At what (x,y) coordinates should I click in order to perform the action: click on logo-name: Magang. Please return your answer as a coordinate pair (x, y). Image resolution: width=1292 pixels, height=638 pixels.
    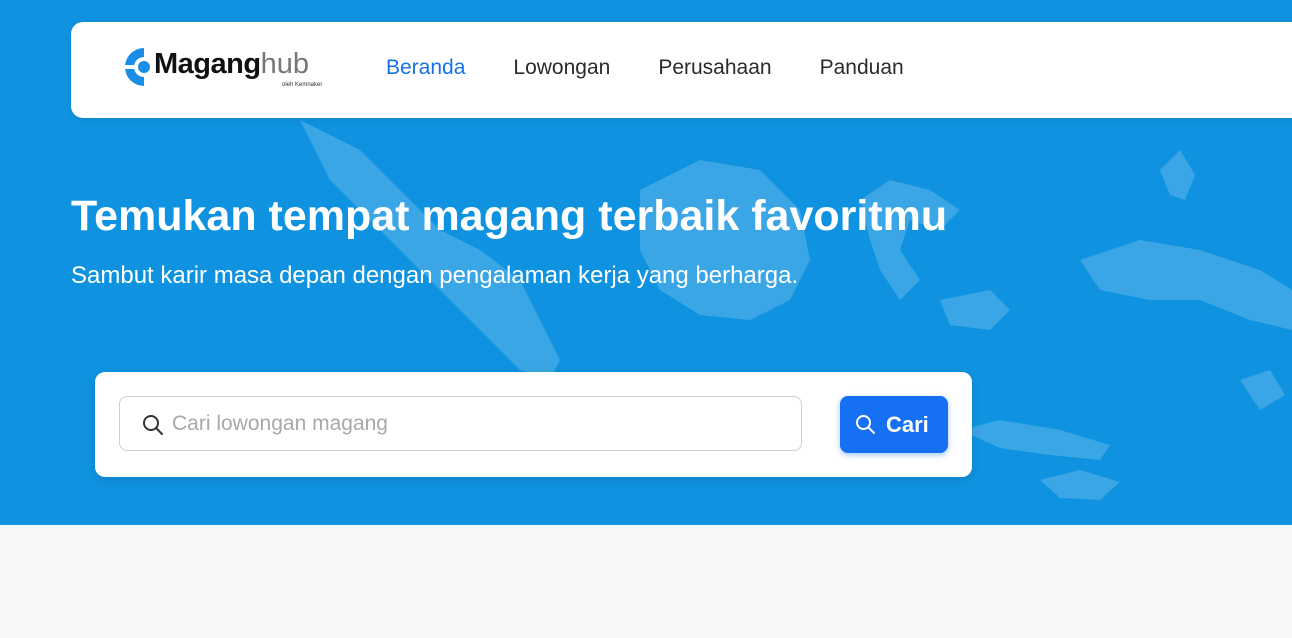
    Looking at the image, I should click on (207, 64).